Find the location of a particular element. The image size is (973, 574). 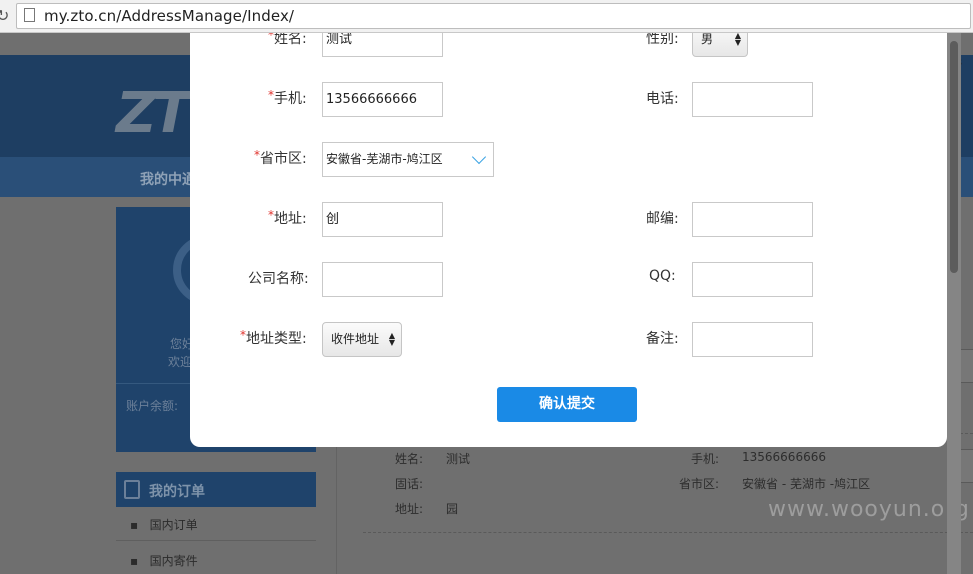

mobile-field: 13566666666 is located at coordinates (382, 99).